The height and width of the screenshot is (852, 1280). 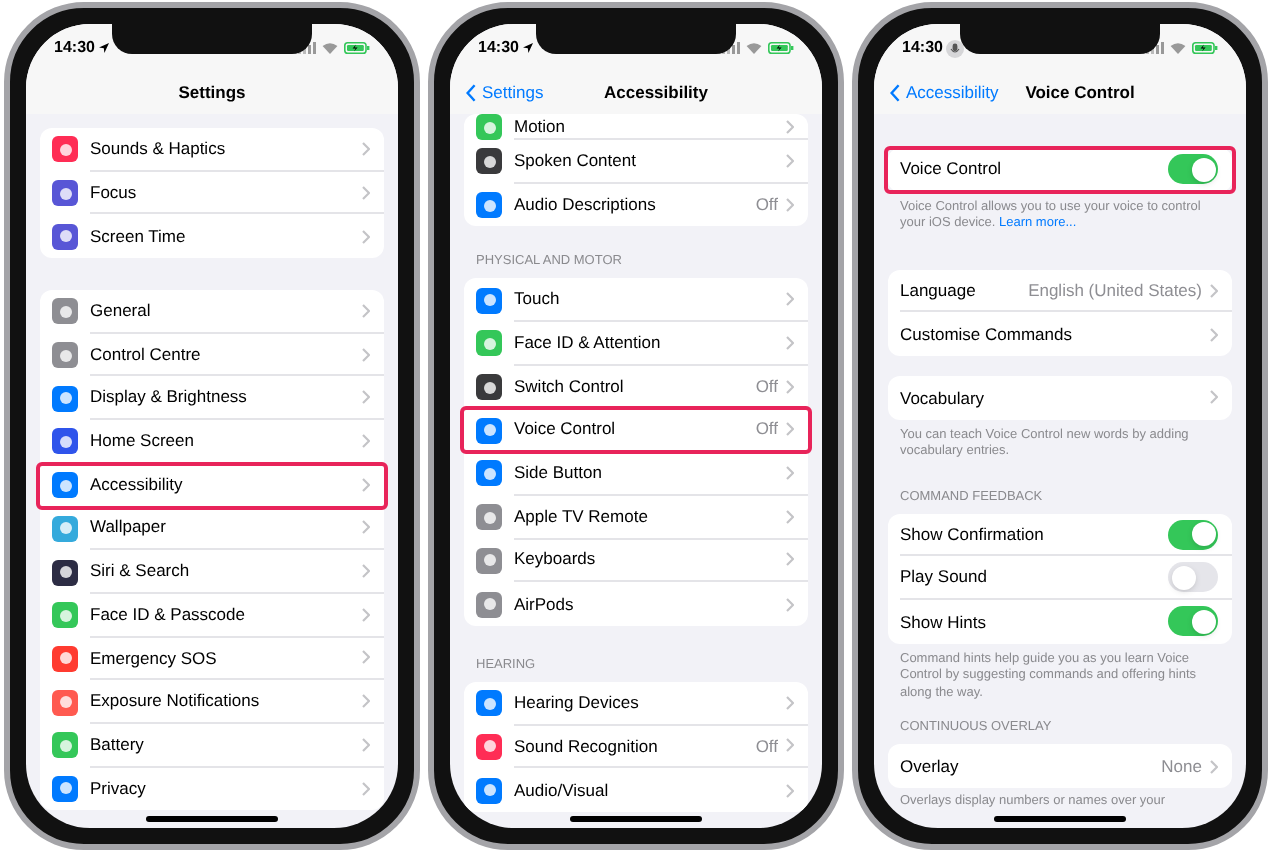 I want to click on row-label: Switch Control, so click(x=631, y=386).